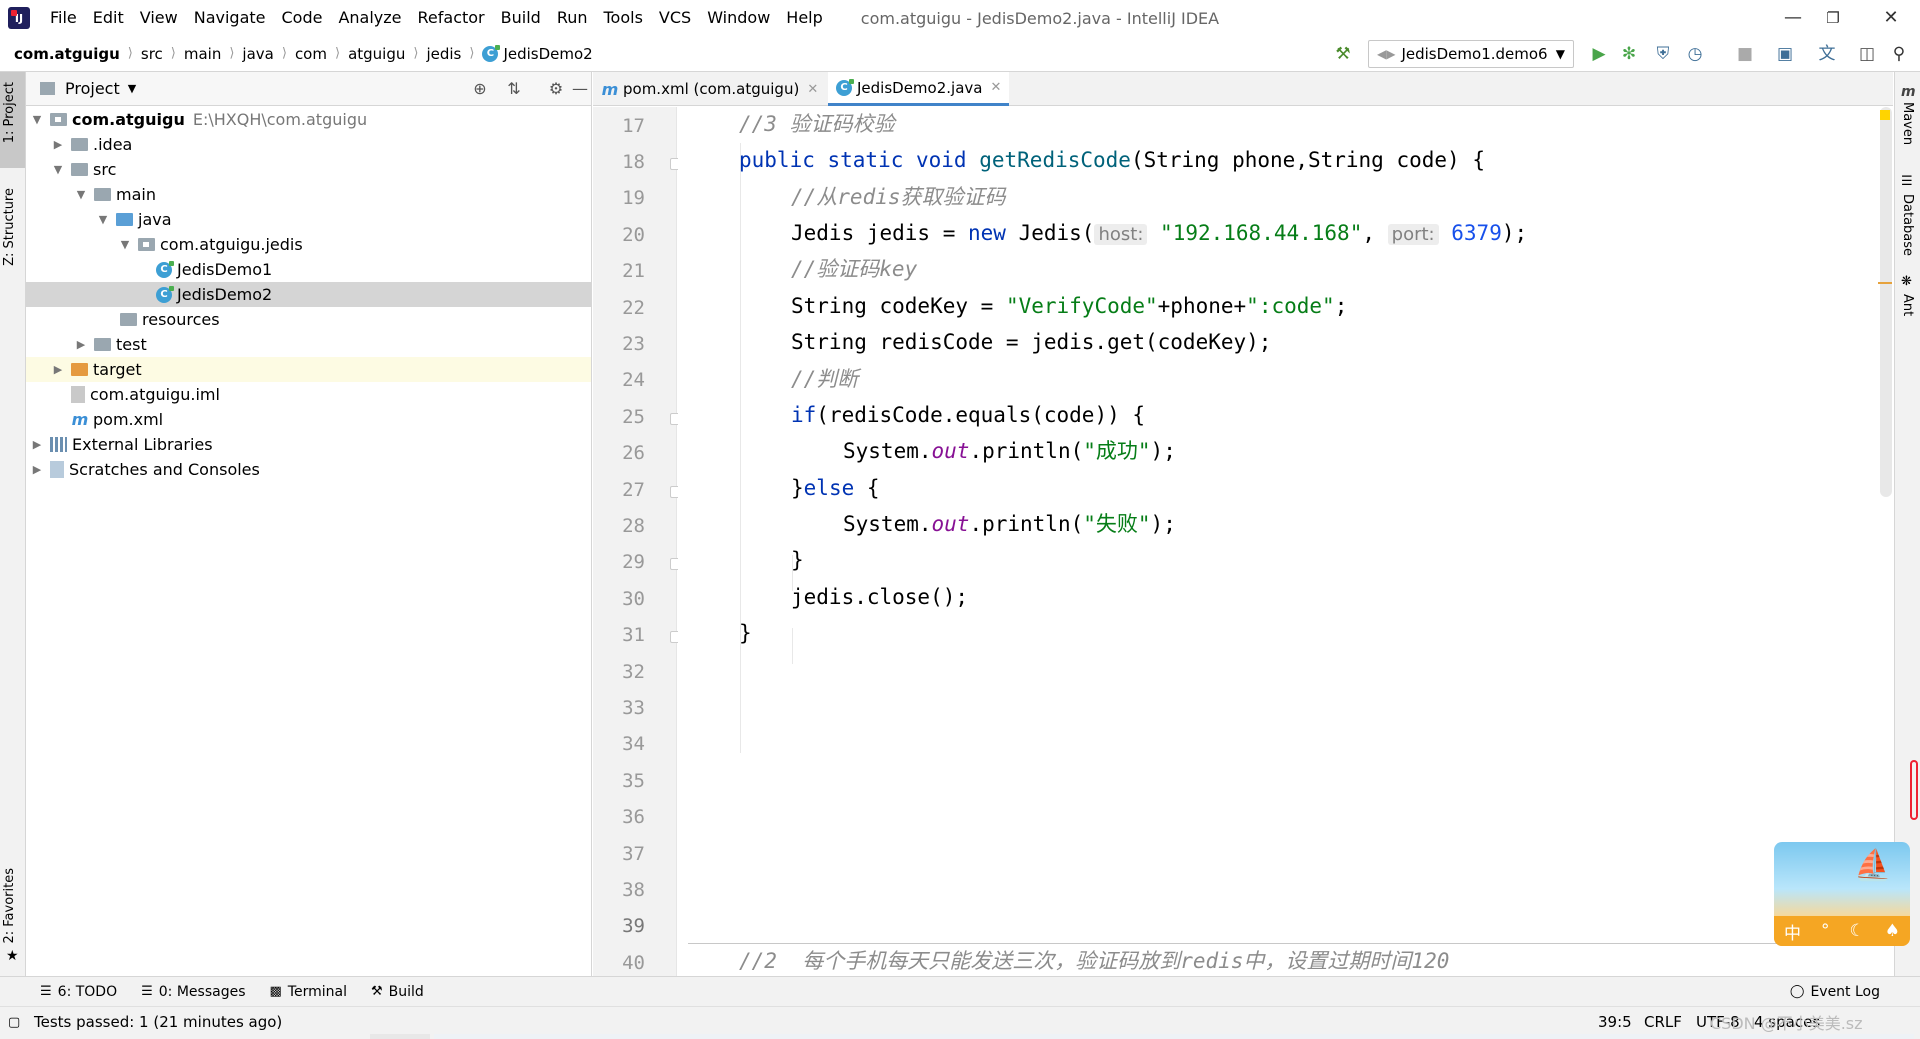 The height and width of the screenshot is (1039, 1920). What do you see at coordinates (854, 269) in the screenshot?
I see `code-line-21: //验证码key` at bounding box center [854, 269].